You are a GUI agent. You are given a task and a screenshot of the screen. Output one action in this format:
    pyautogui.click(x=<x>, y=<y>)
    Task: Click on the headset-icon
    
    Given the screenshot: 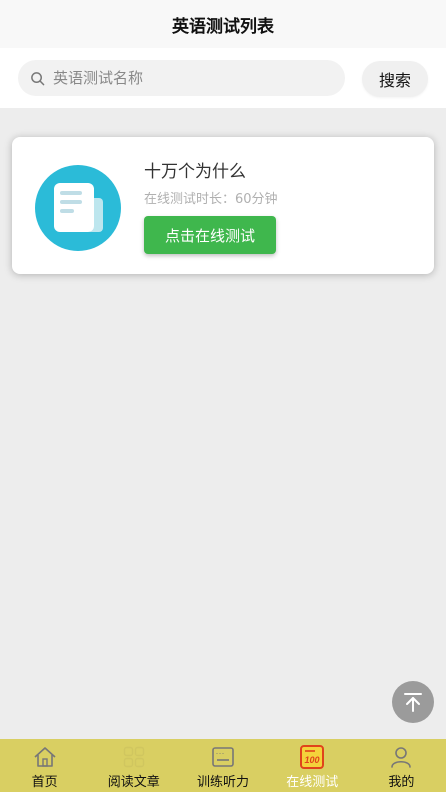 What is the action you would take?
    pyautogui.click(x=223, y=757)
    